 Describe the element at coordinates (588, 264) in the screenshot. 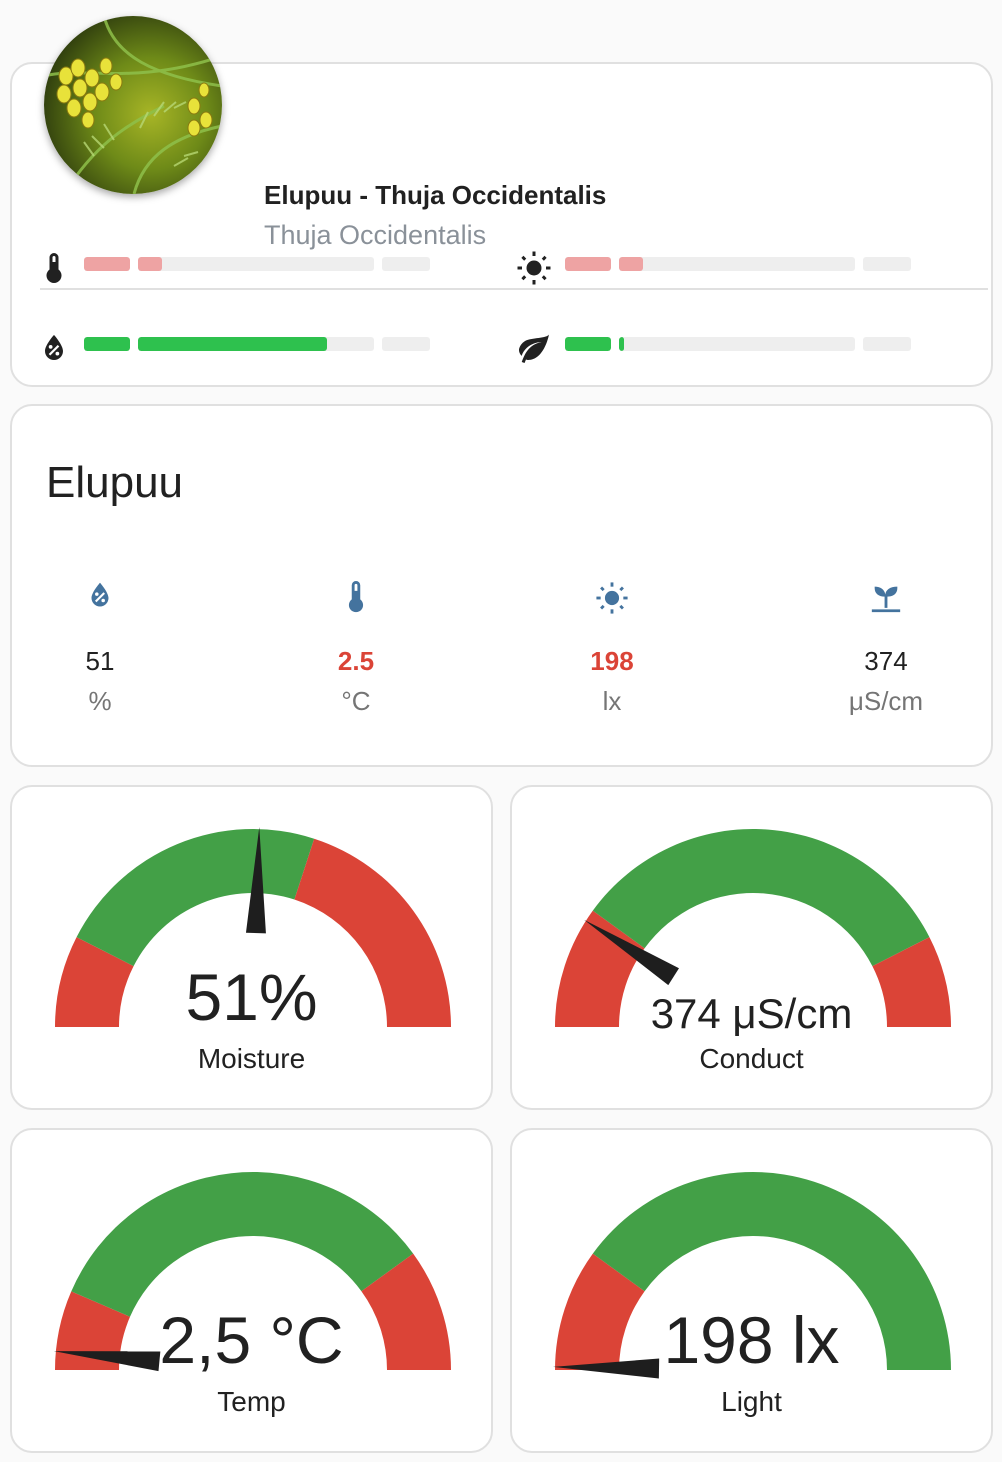

I see `illuminance-low-bar` at that location.